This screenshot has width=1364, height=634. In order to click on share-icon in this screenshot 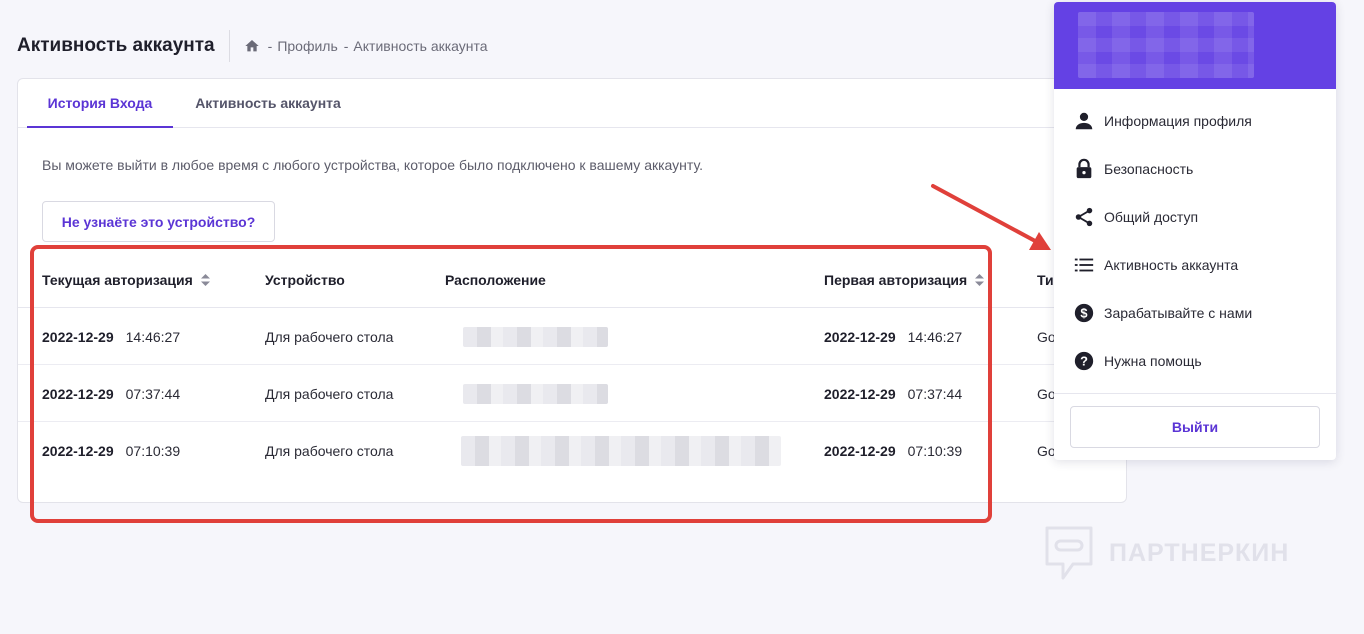, I will do `click(1084, 217)`.